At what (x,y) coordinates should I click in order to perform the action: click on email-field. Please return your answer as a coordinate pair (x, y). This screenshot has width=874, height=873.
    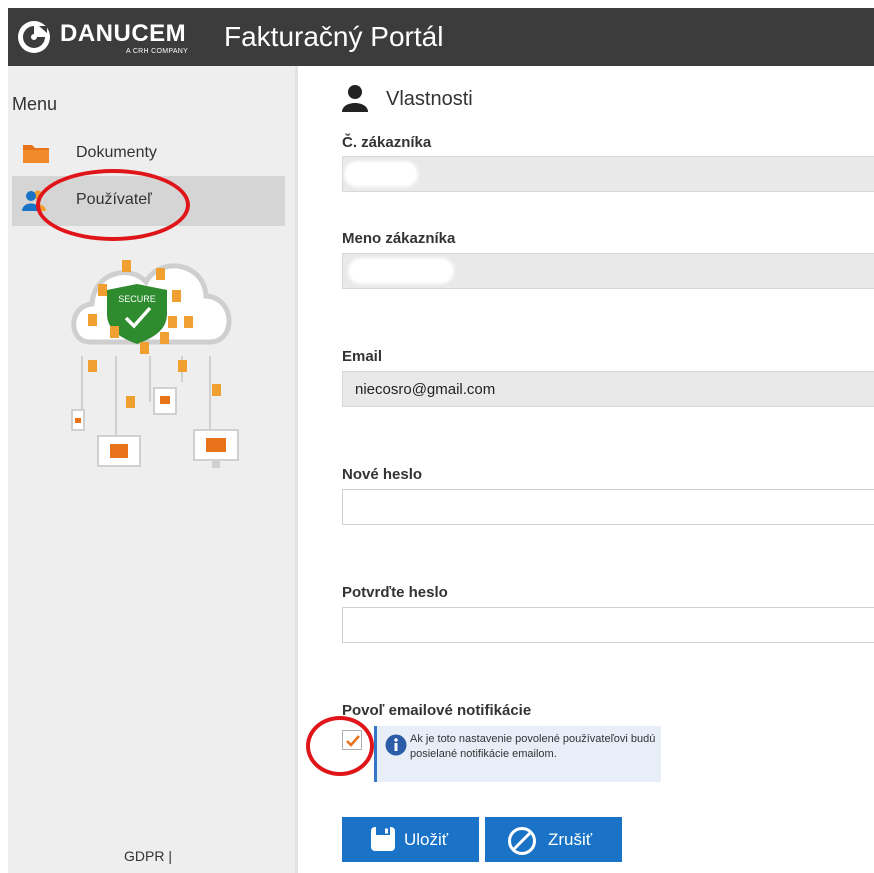
    Looking at the image, I should click on (608, 389).